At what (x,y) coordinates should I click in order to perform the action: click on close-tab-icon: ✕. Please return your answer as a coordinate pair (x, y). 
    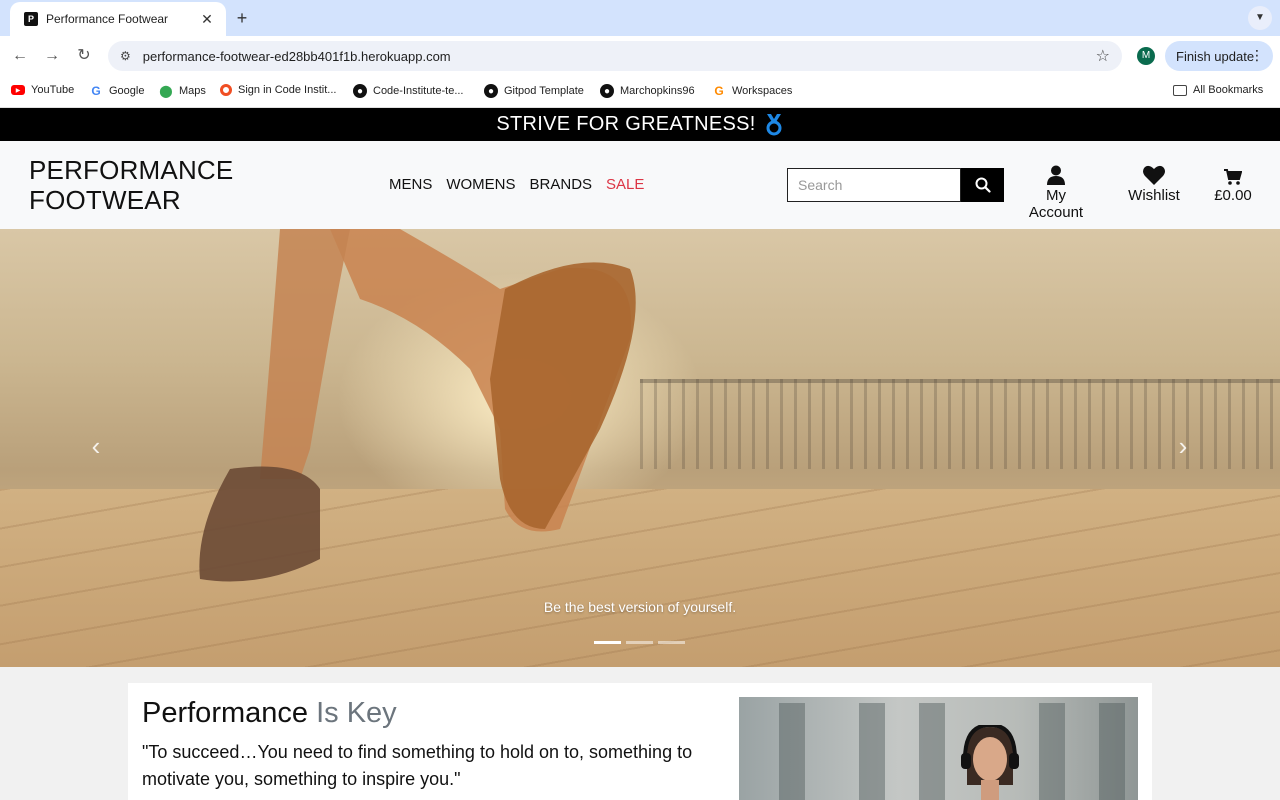
    Looking at the image, I should click on (207, 19).